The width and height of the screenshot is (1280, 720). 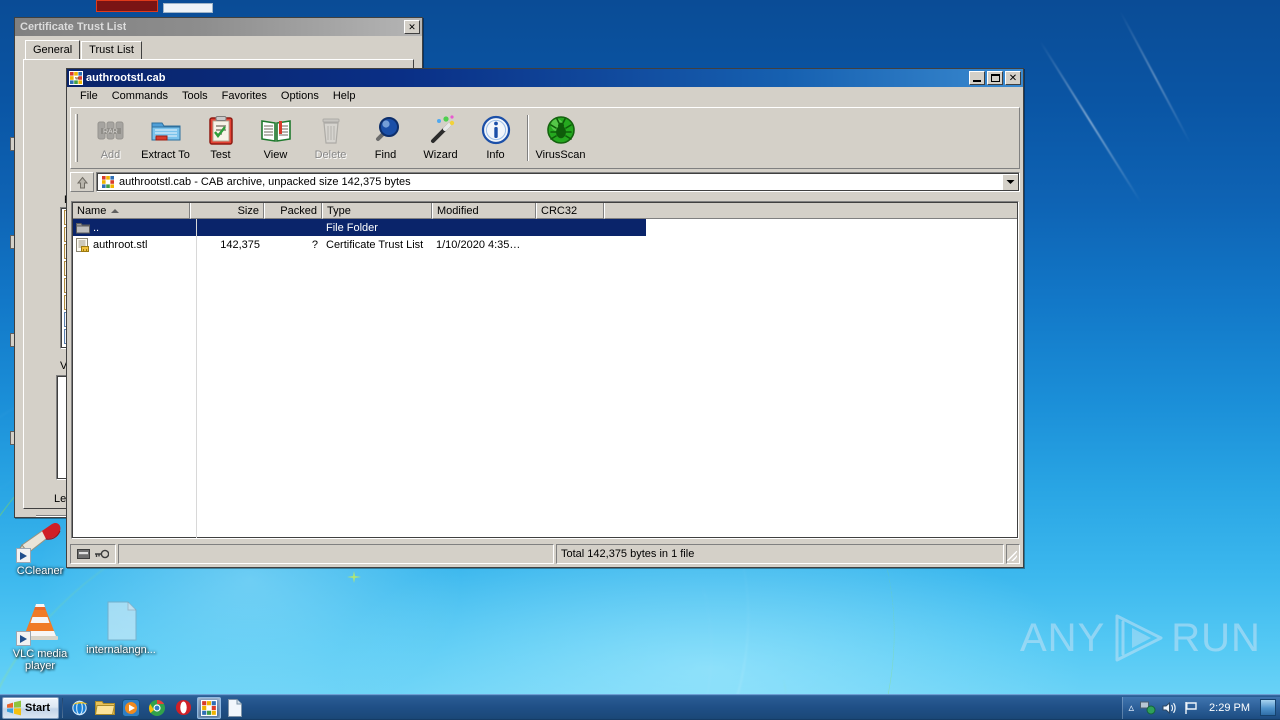 I want to click on network-icon, so click(x=1148, y=708).